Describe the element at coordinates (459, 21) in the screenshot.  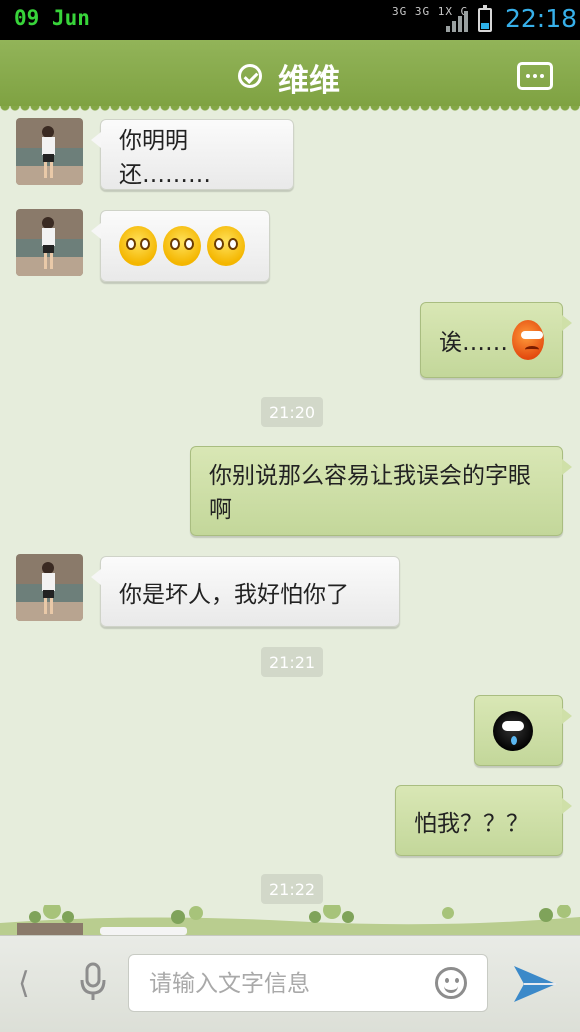
I see `signal-bars-icon` at that location.